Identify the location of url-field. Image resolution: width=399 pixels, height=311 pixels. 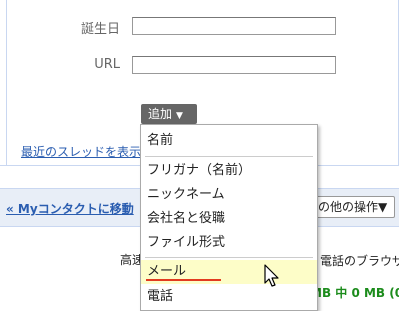
(234, 65).